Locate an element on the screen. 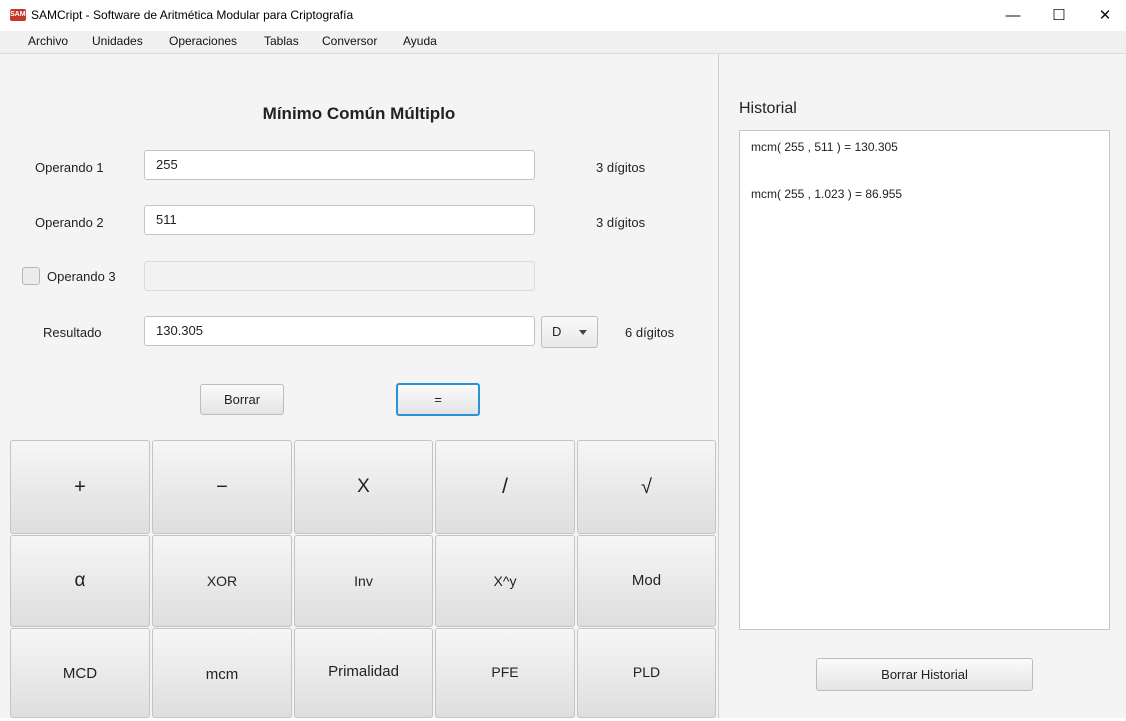 This screenshot has height=721, width=1126. mcd-key: MCD is located at coordinates (80, 673).